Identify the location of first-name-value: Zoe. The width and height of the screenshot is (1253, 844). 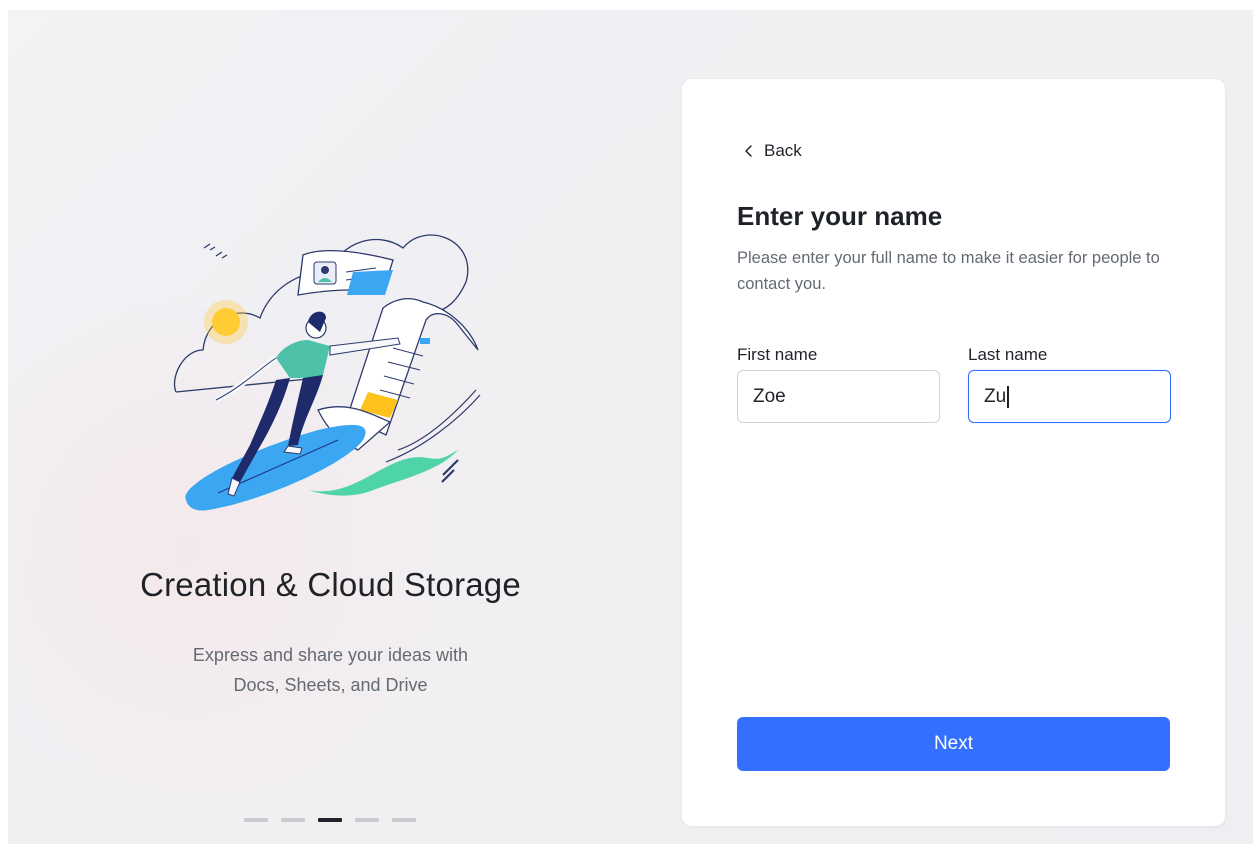
(769, 396).